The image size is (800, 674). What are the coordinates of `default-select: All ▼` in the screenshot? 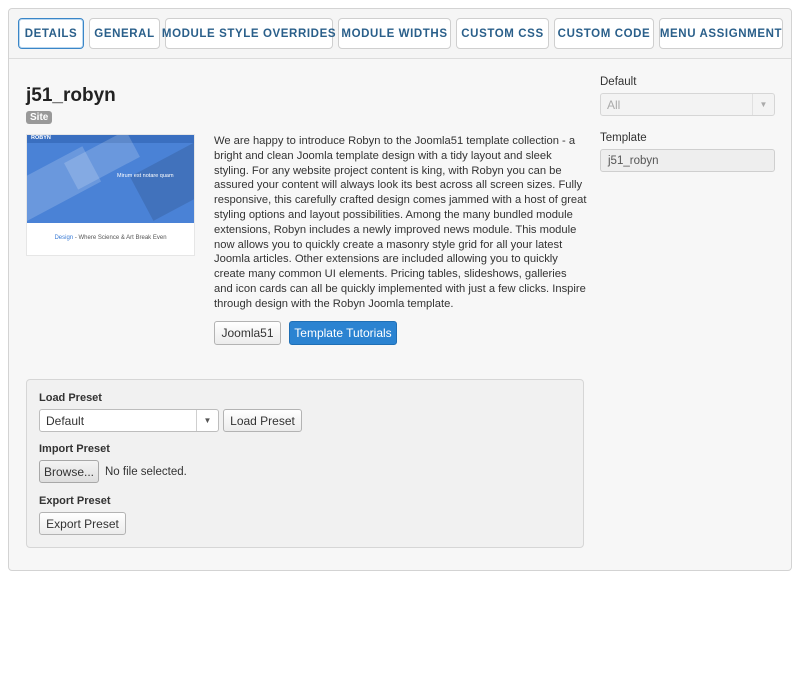 It's located at (687, 104).